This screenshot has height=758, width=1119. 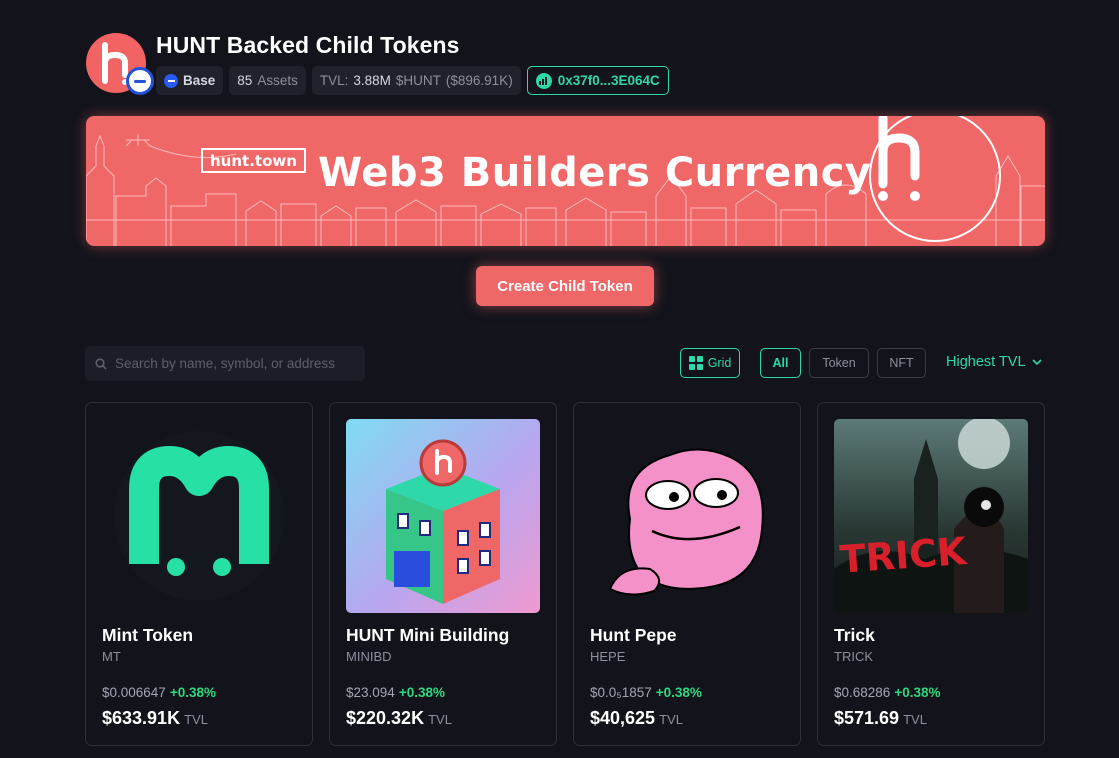 I want to click on grid-icon, so click(x=695, y=363).